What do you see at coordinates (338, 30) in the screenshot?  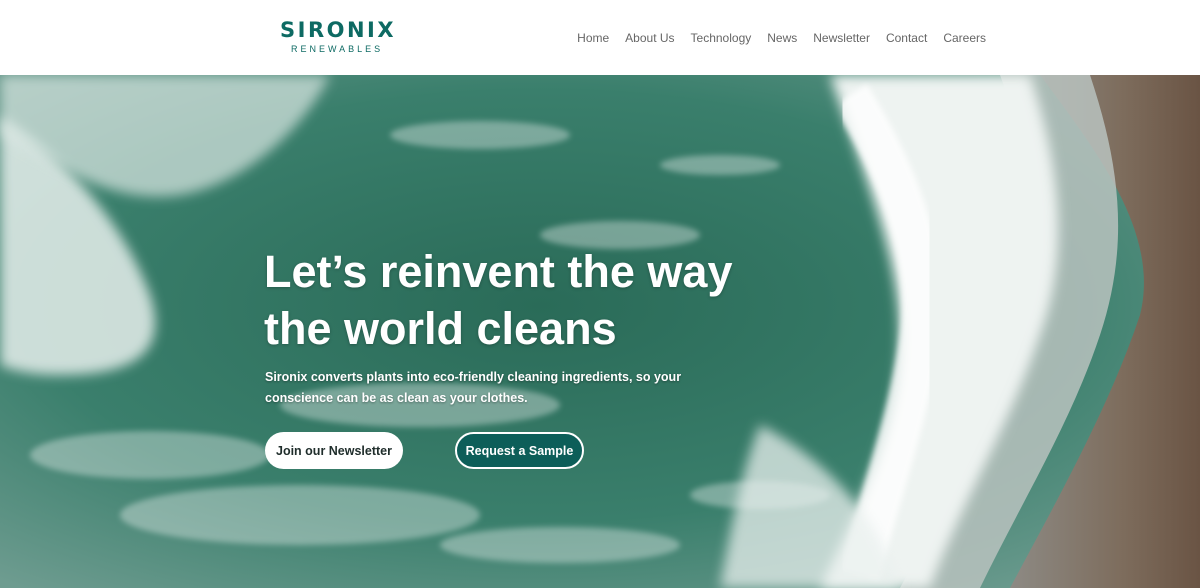 I see `logo-wordmark: SIRONIX` at bounding box center [338, 30].